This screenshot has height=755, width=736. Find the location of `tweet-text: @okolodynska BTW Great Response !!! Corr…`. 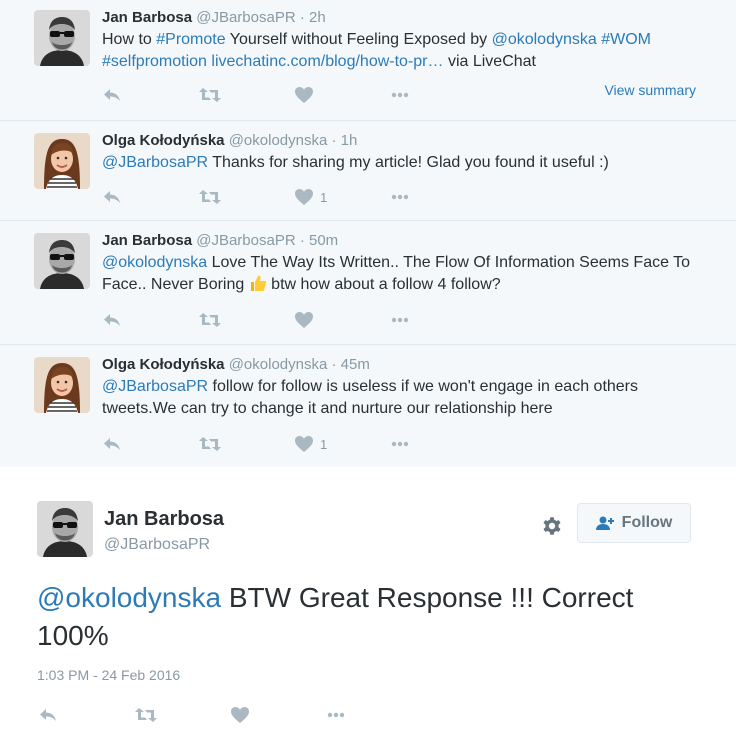

tweet-text: @okolodynska BTW Great Response !!! Corr… is located at coordinates (335, 616).